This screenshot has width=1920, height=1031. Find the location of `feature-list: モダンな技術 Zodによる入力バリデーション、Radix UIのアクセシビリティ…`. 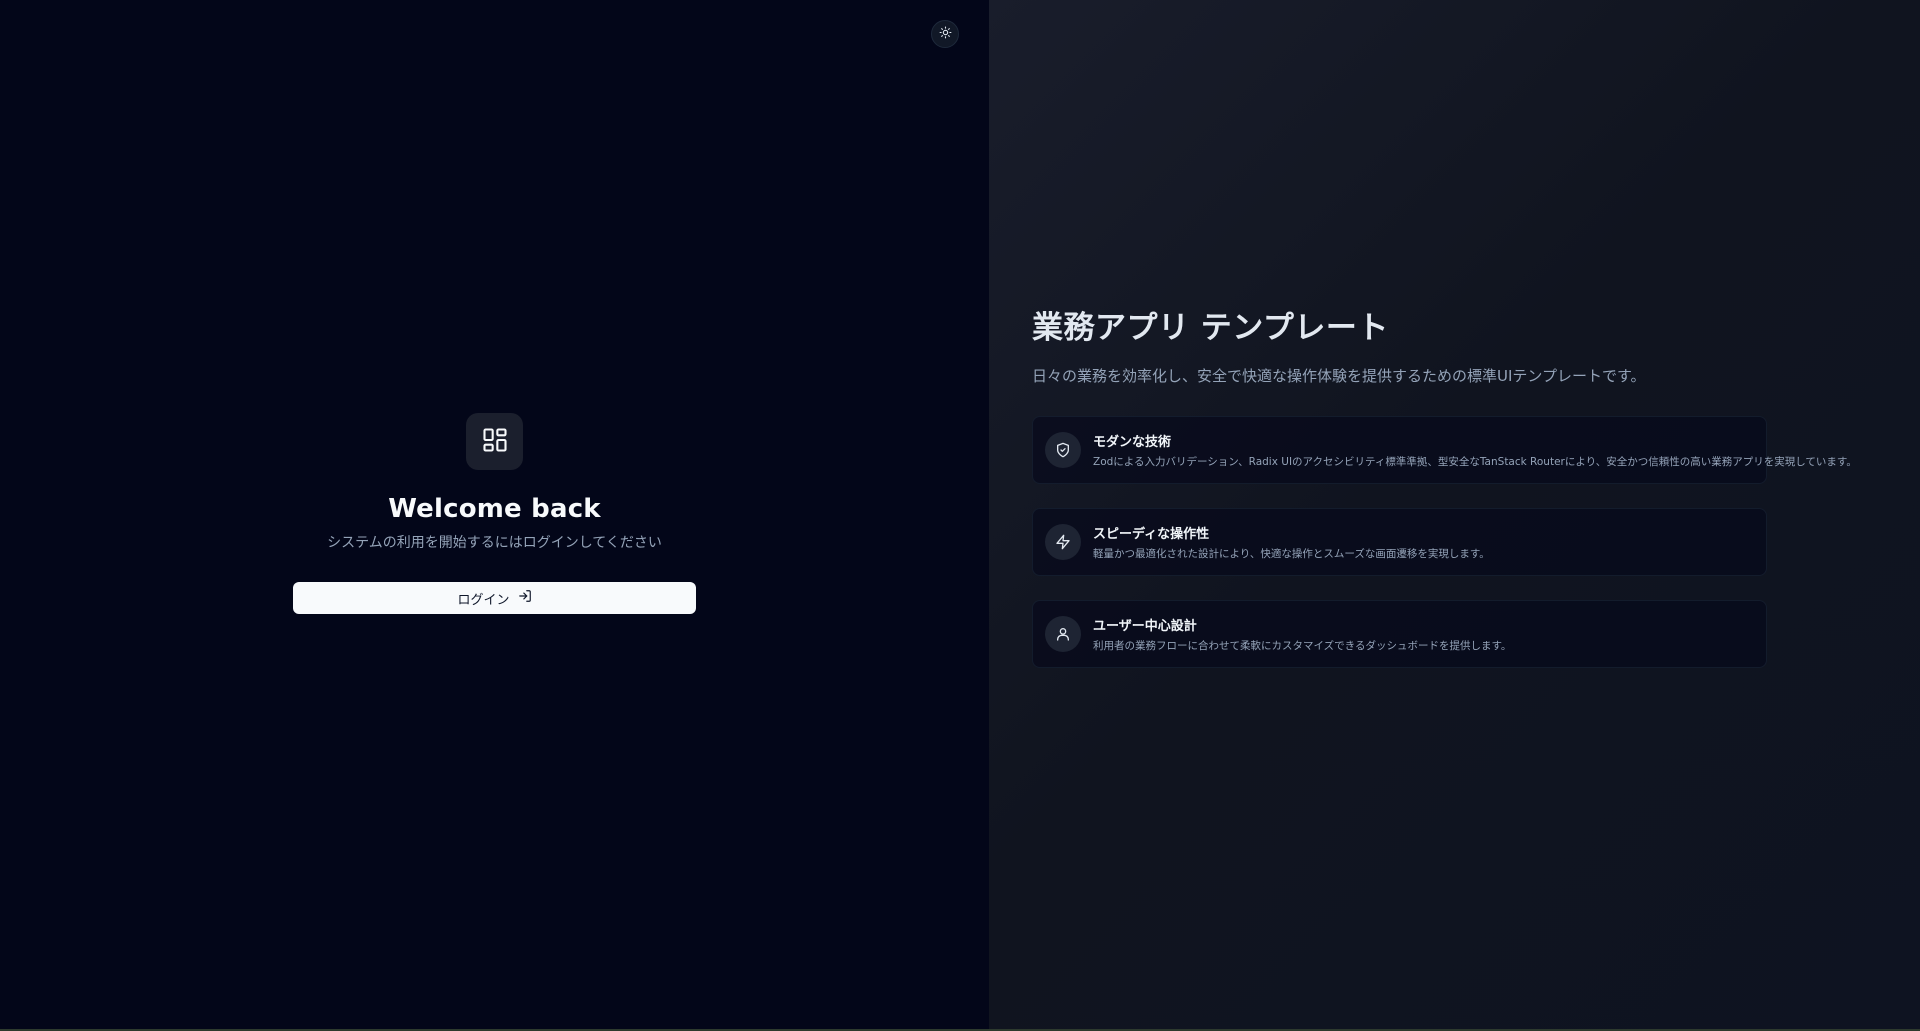

feature-list: モダンな技術 Zodによる入力バリデーション、Radix UIのアクセシビリティ… is located at coordinates (1444, 542).